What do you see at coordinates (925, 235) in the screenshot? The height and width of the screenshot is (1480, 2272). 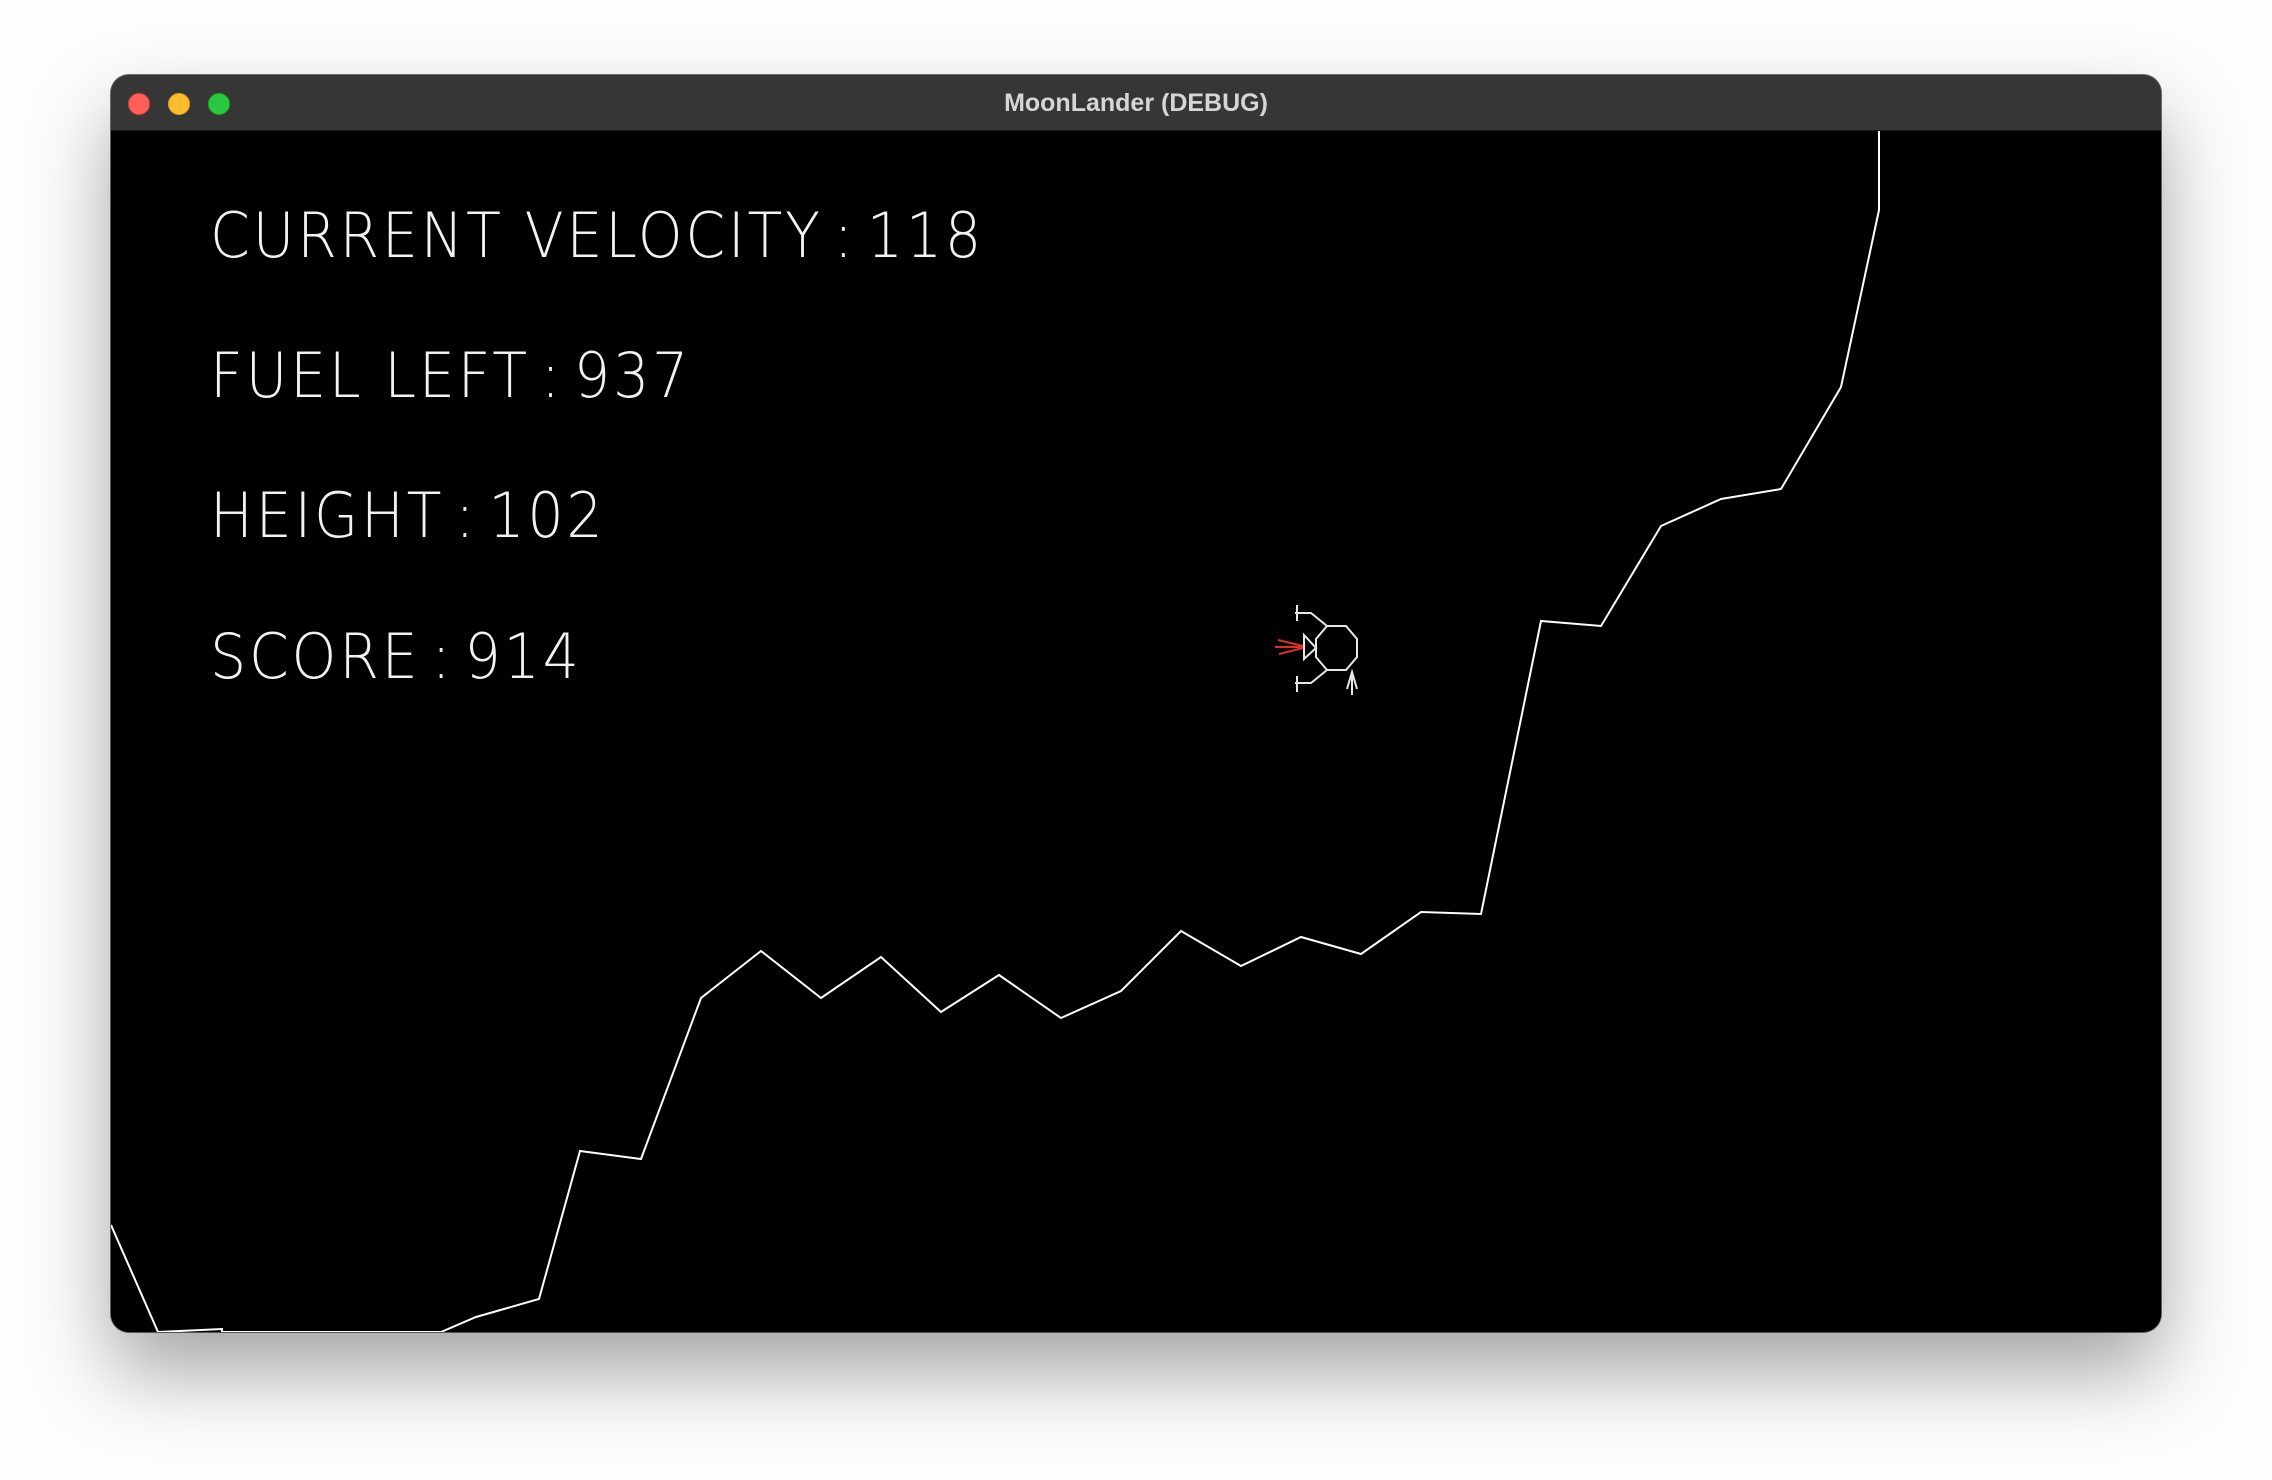 I see `velocity-value: 118` at bounding box center [925, 235].